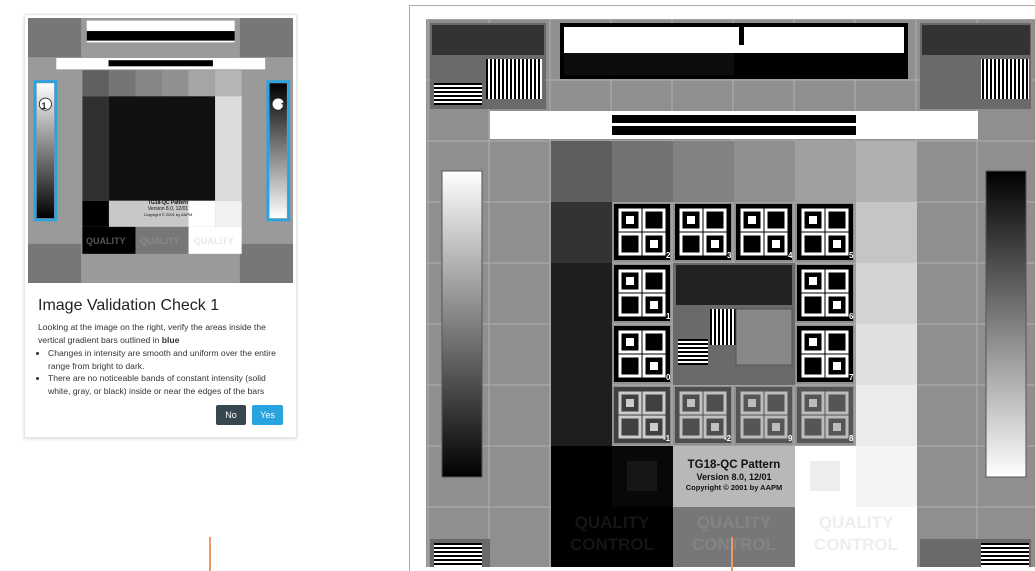  Describe the element at coordinates (612, 544) in the screenshot. I see `control-word-dark: CONTROL` at that location.